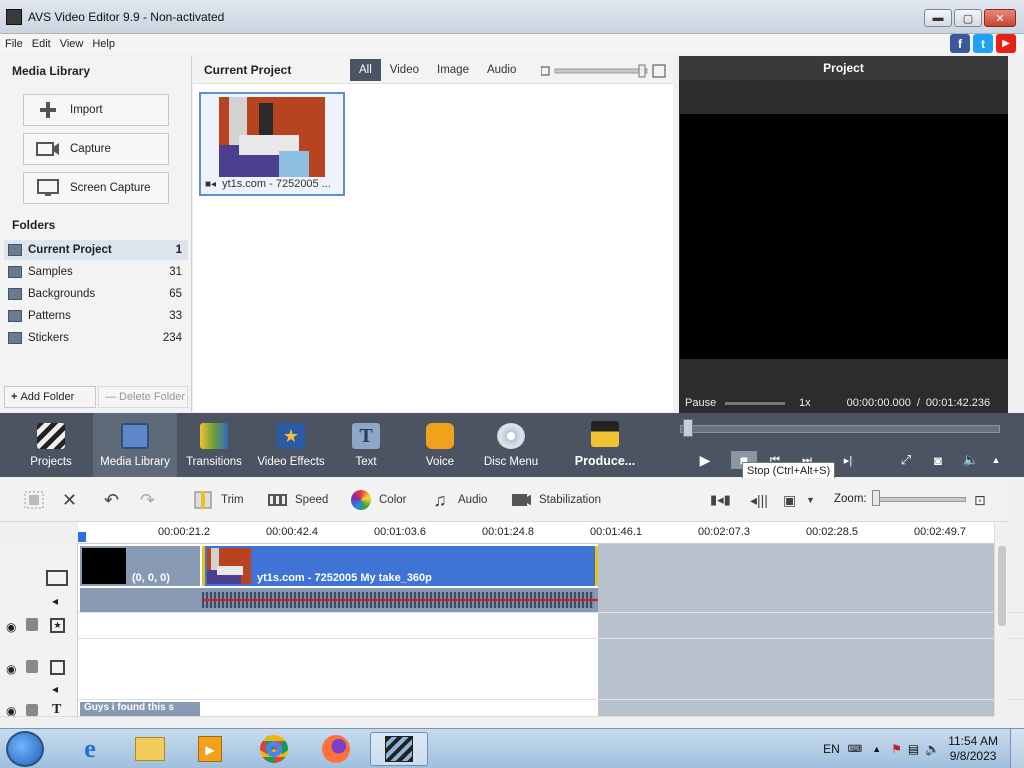 Image resolution: width=1024 pixels, height=768 pixels. What do you see at coordinates (41, 44) in the screenshot?
I see `menu-edit: Edit` at bounding box center [41, 44].